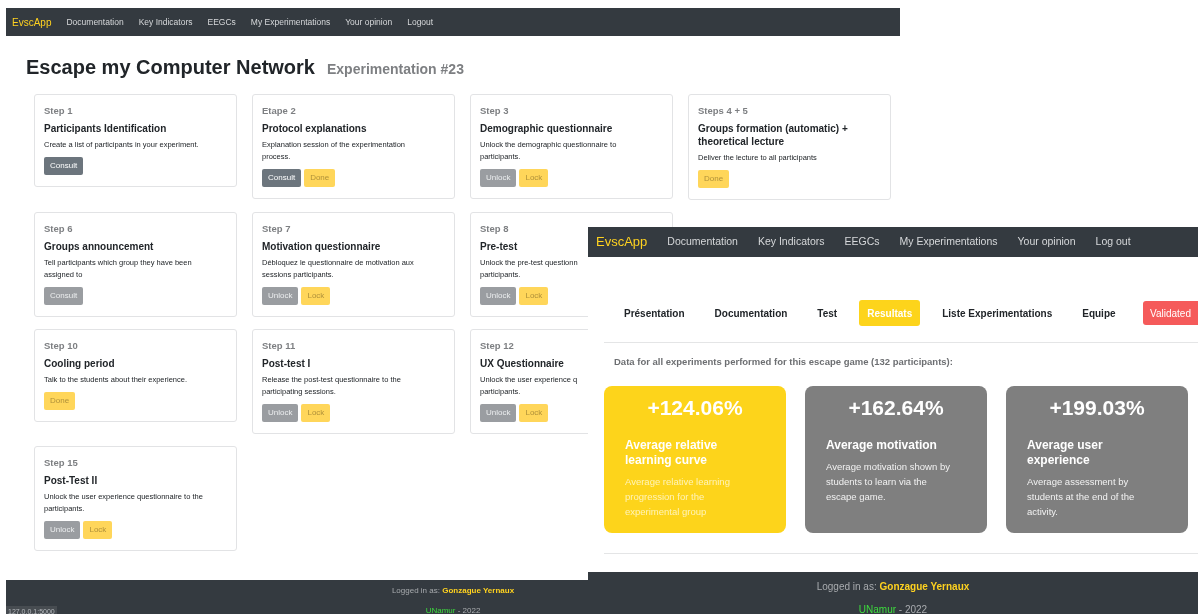 This screenshot has height=614, width=1198. Describe the element at coordinates (420, 22) in the screenshot. I see `nav-link: Logout` at that location.